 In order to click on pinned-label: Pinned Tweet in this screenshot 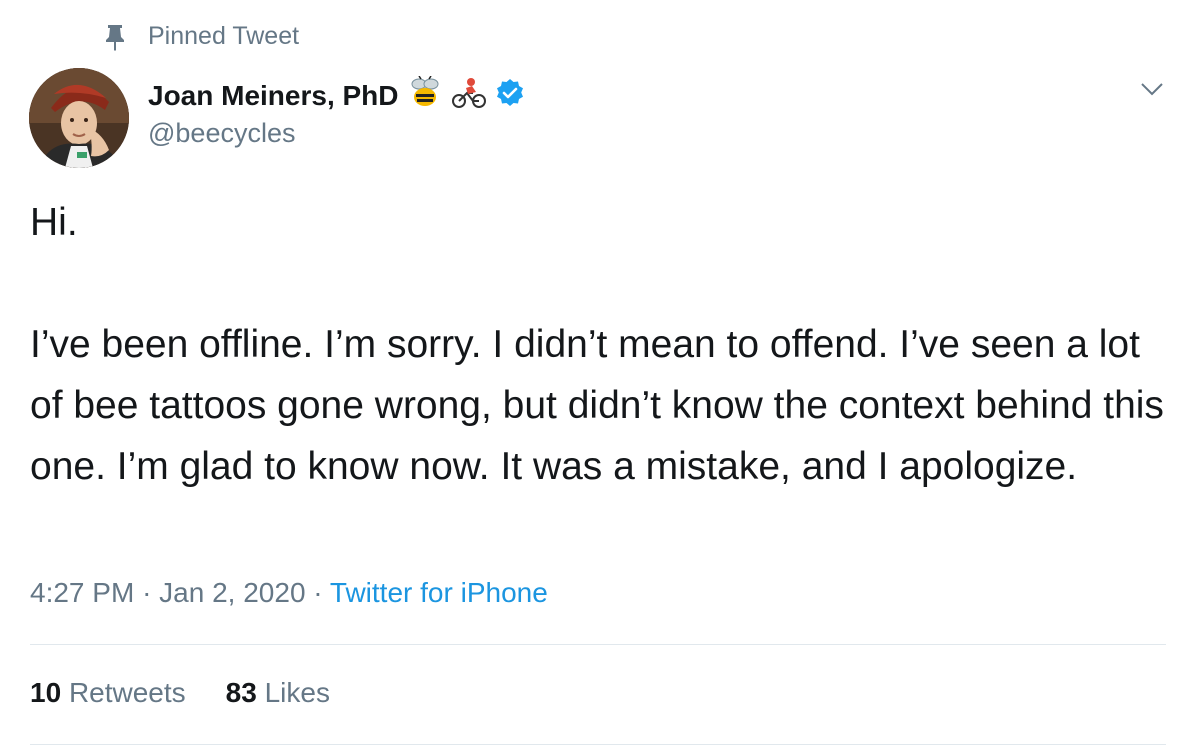, I will do `click(224, 36)`.